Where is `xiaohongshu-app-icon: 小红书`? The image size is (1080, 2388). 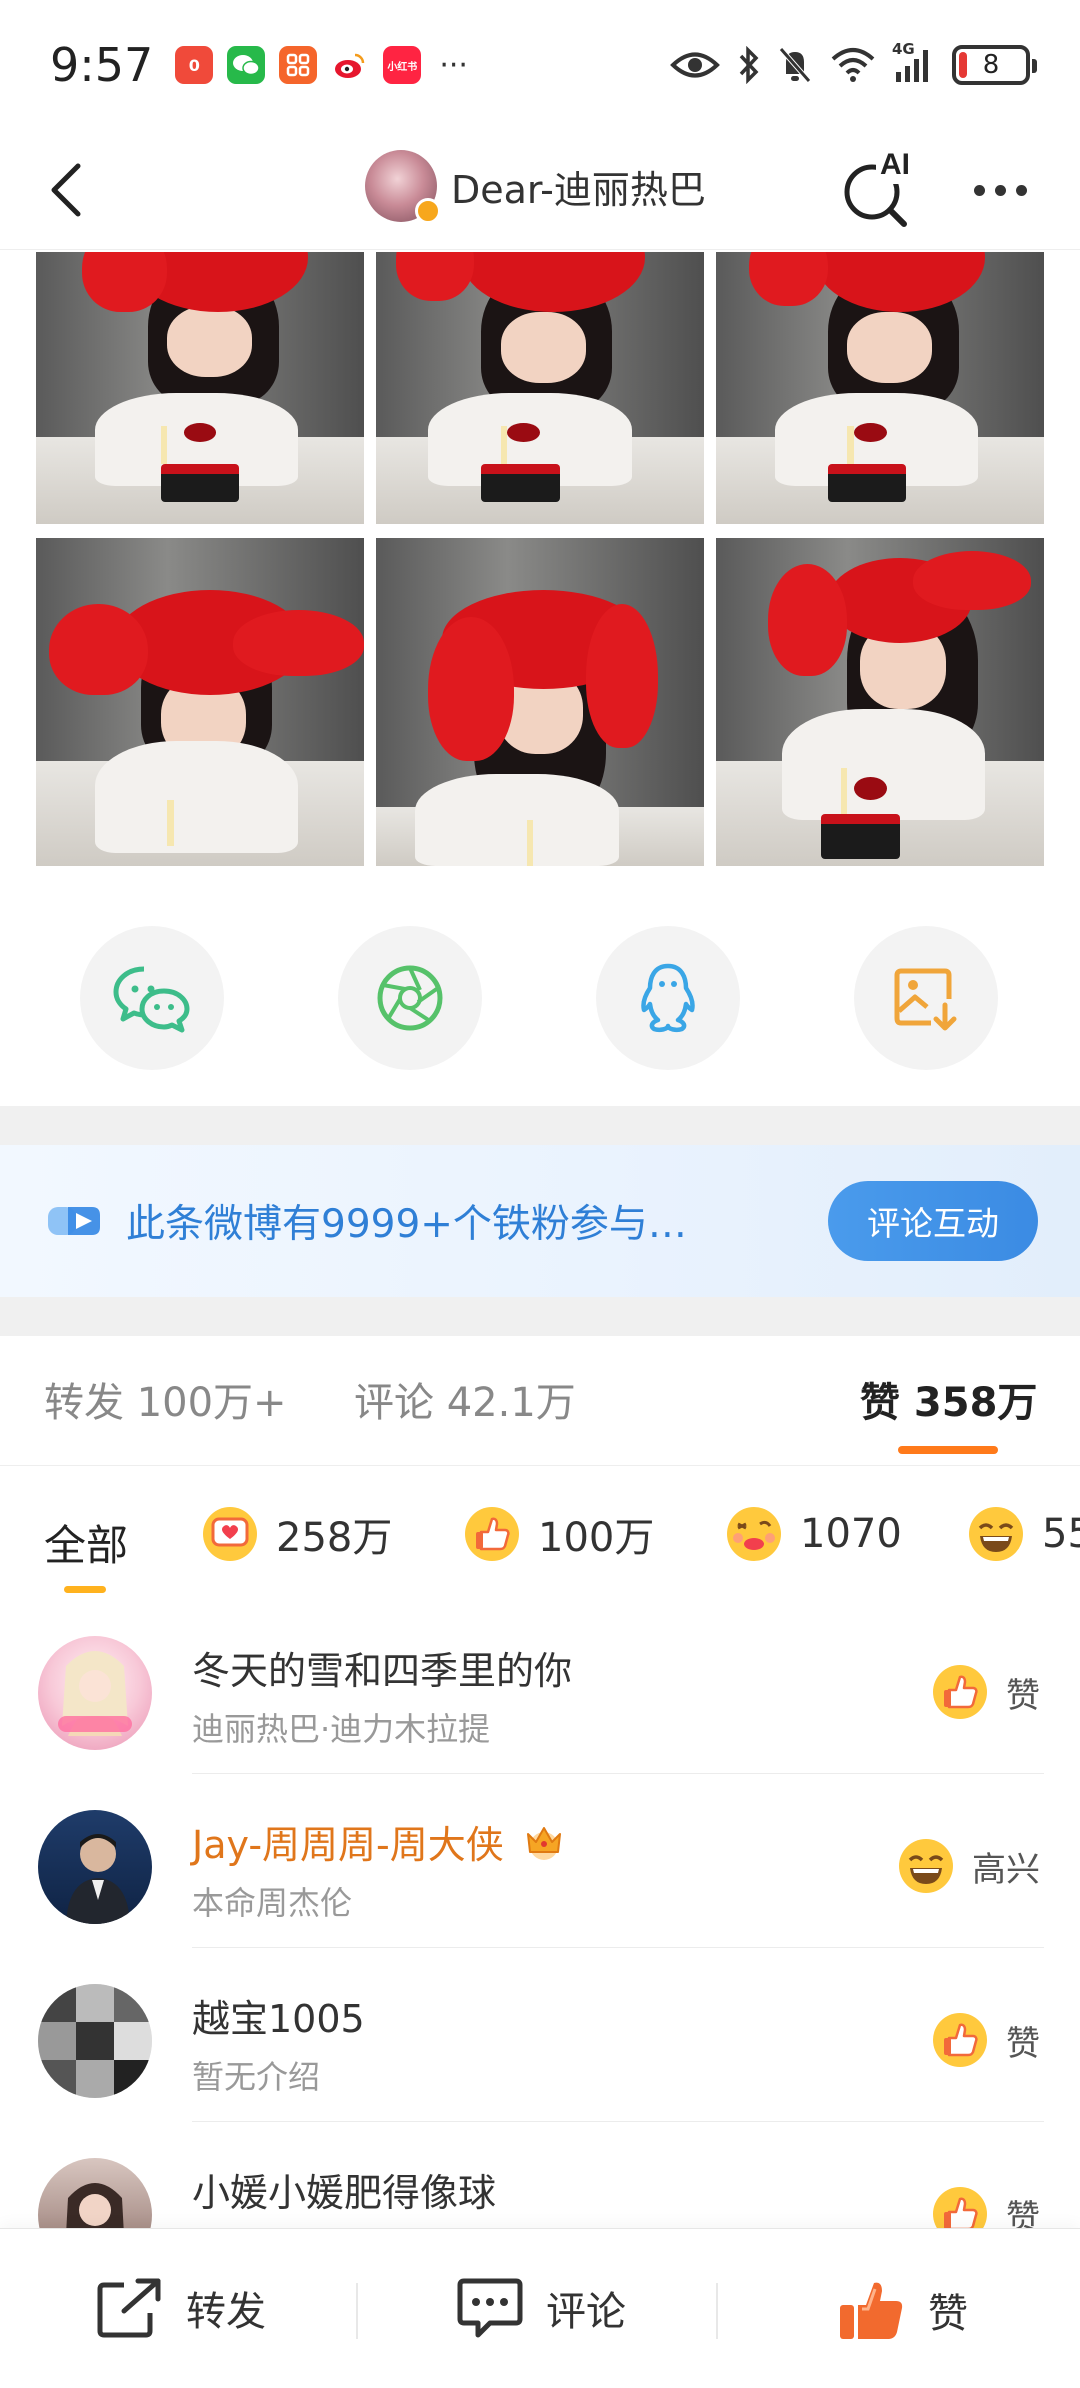
xiaohongshu-app-icon: 小红书 is located at coordinates (402, 65).